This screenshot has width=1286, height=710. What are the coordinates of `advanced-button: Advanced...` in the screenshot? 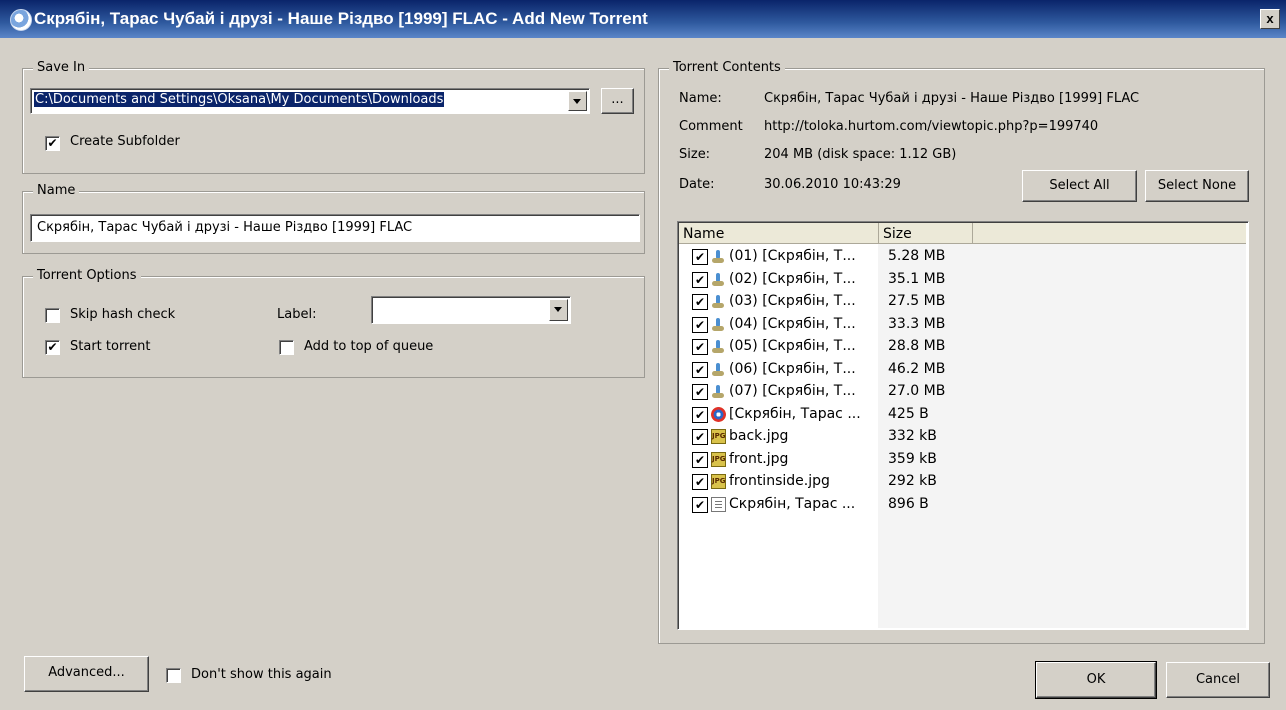 It's located at (86, 674).